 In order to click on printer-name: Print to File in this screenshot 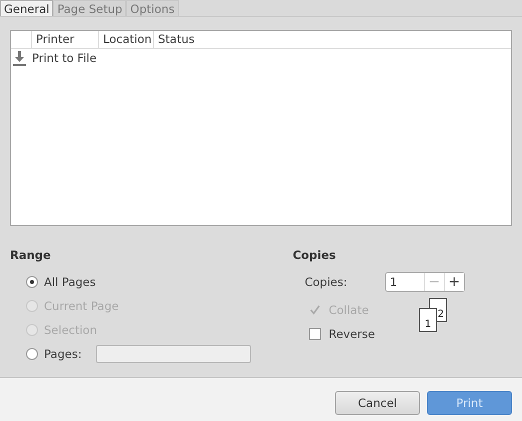, I will do `click(64, 58)`.